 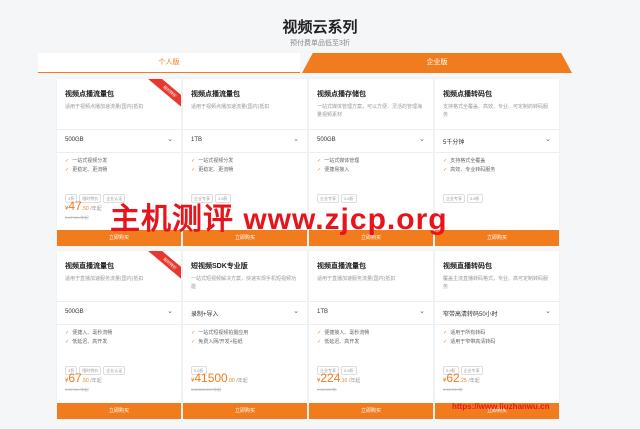 What do you see at coordinates (461, 378) in the screenshot?
I see `price: ¥62.25 /年起` at bounding box center [461, 378].